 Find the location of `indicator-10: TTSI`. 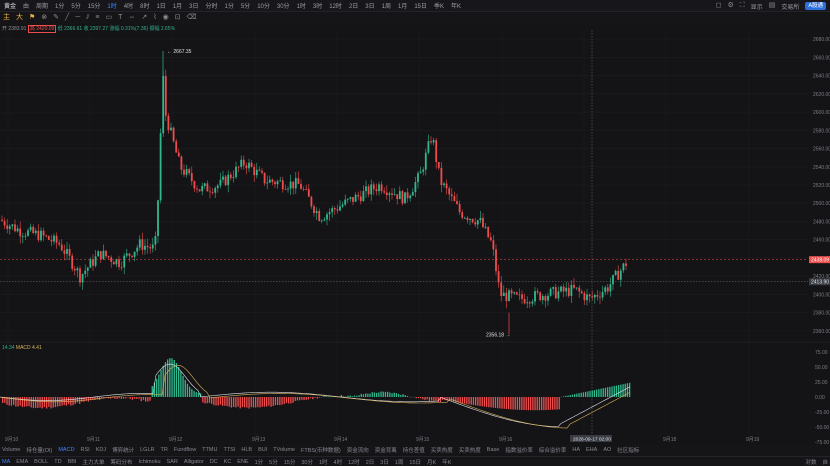

indicator-10: TTSI is located at coordinates (229, 450).